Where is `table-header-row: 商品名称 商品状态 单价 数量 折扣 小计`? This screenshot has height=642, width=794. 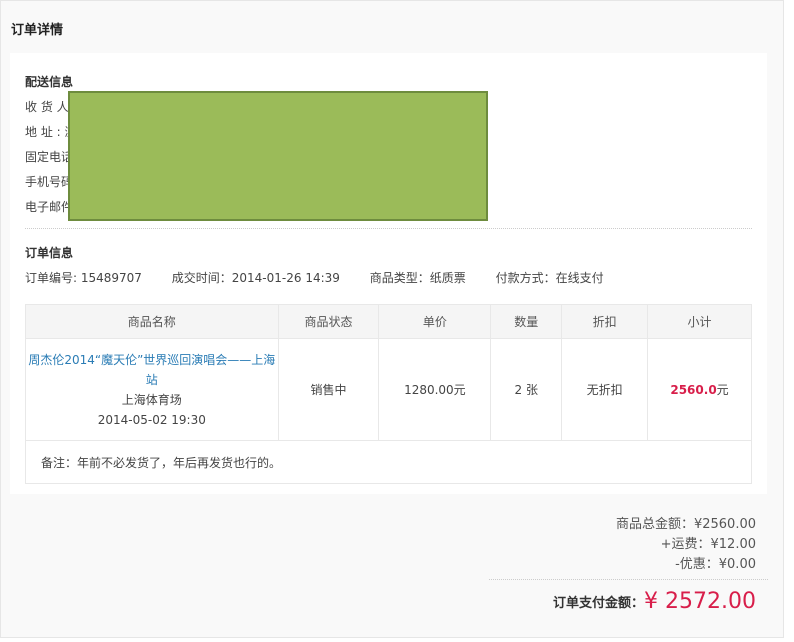 table-header-row: 商品名称 商品状态 单价 数量 折扣 小计 is located at coordinates (388, 321).